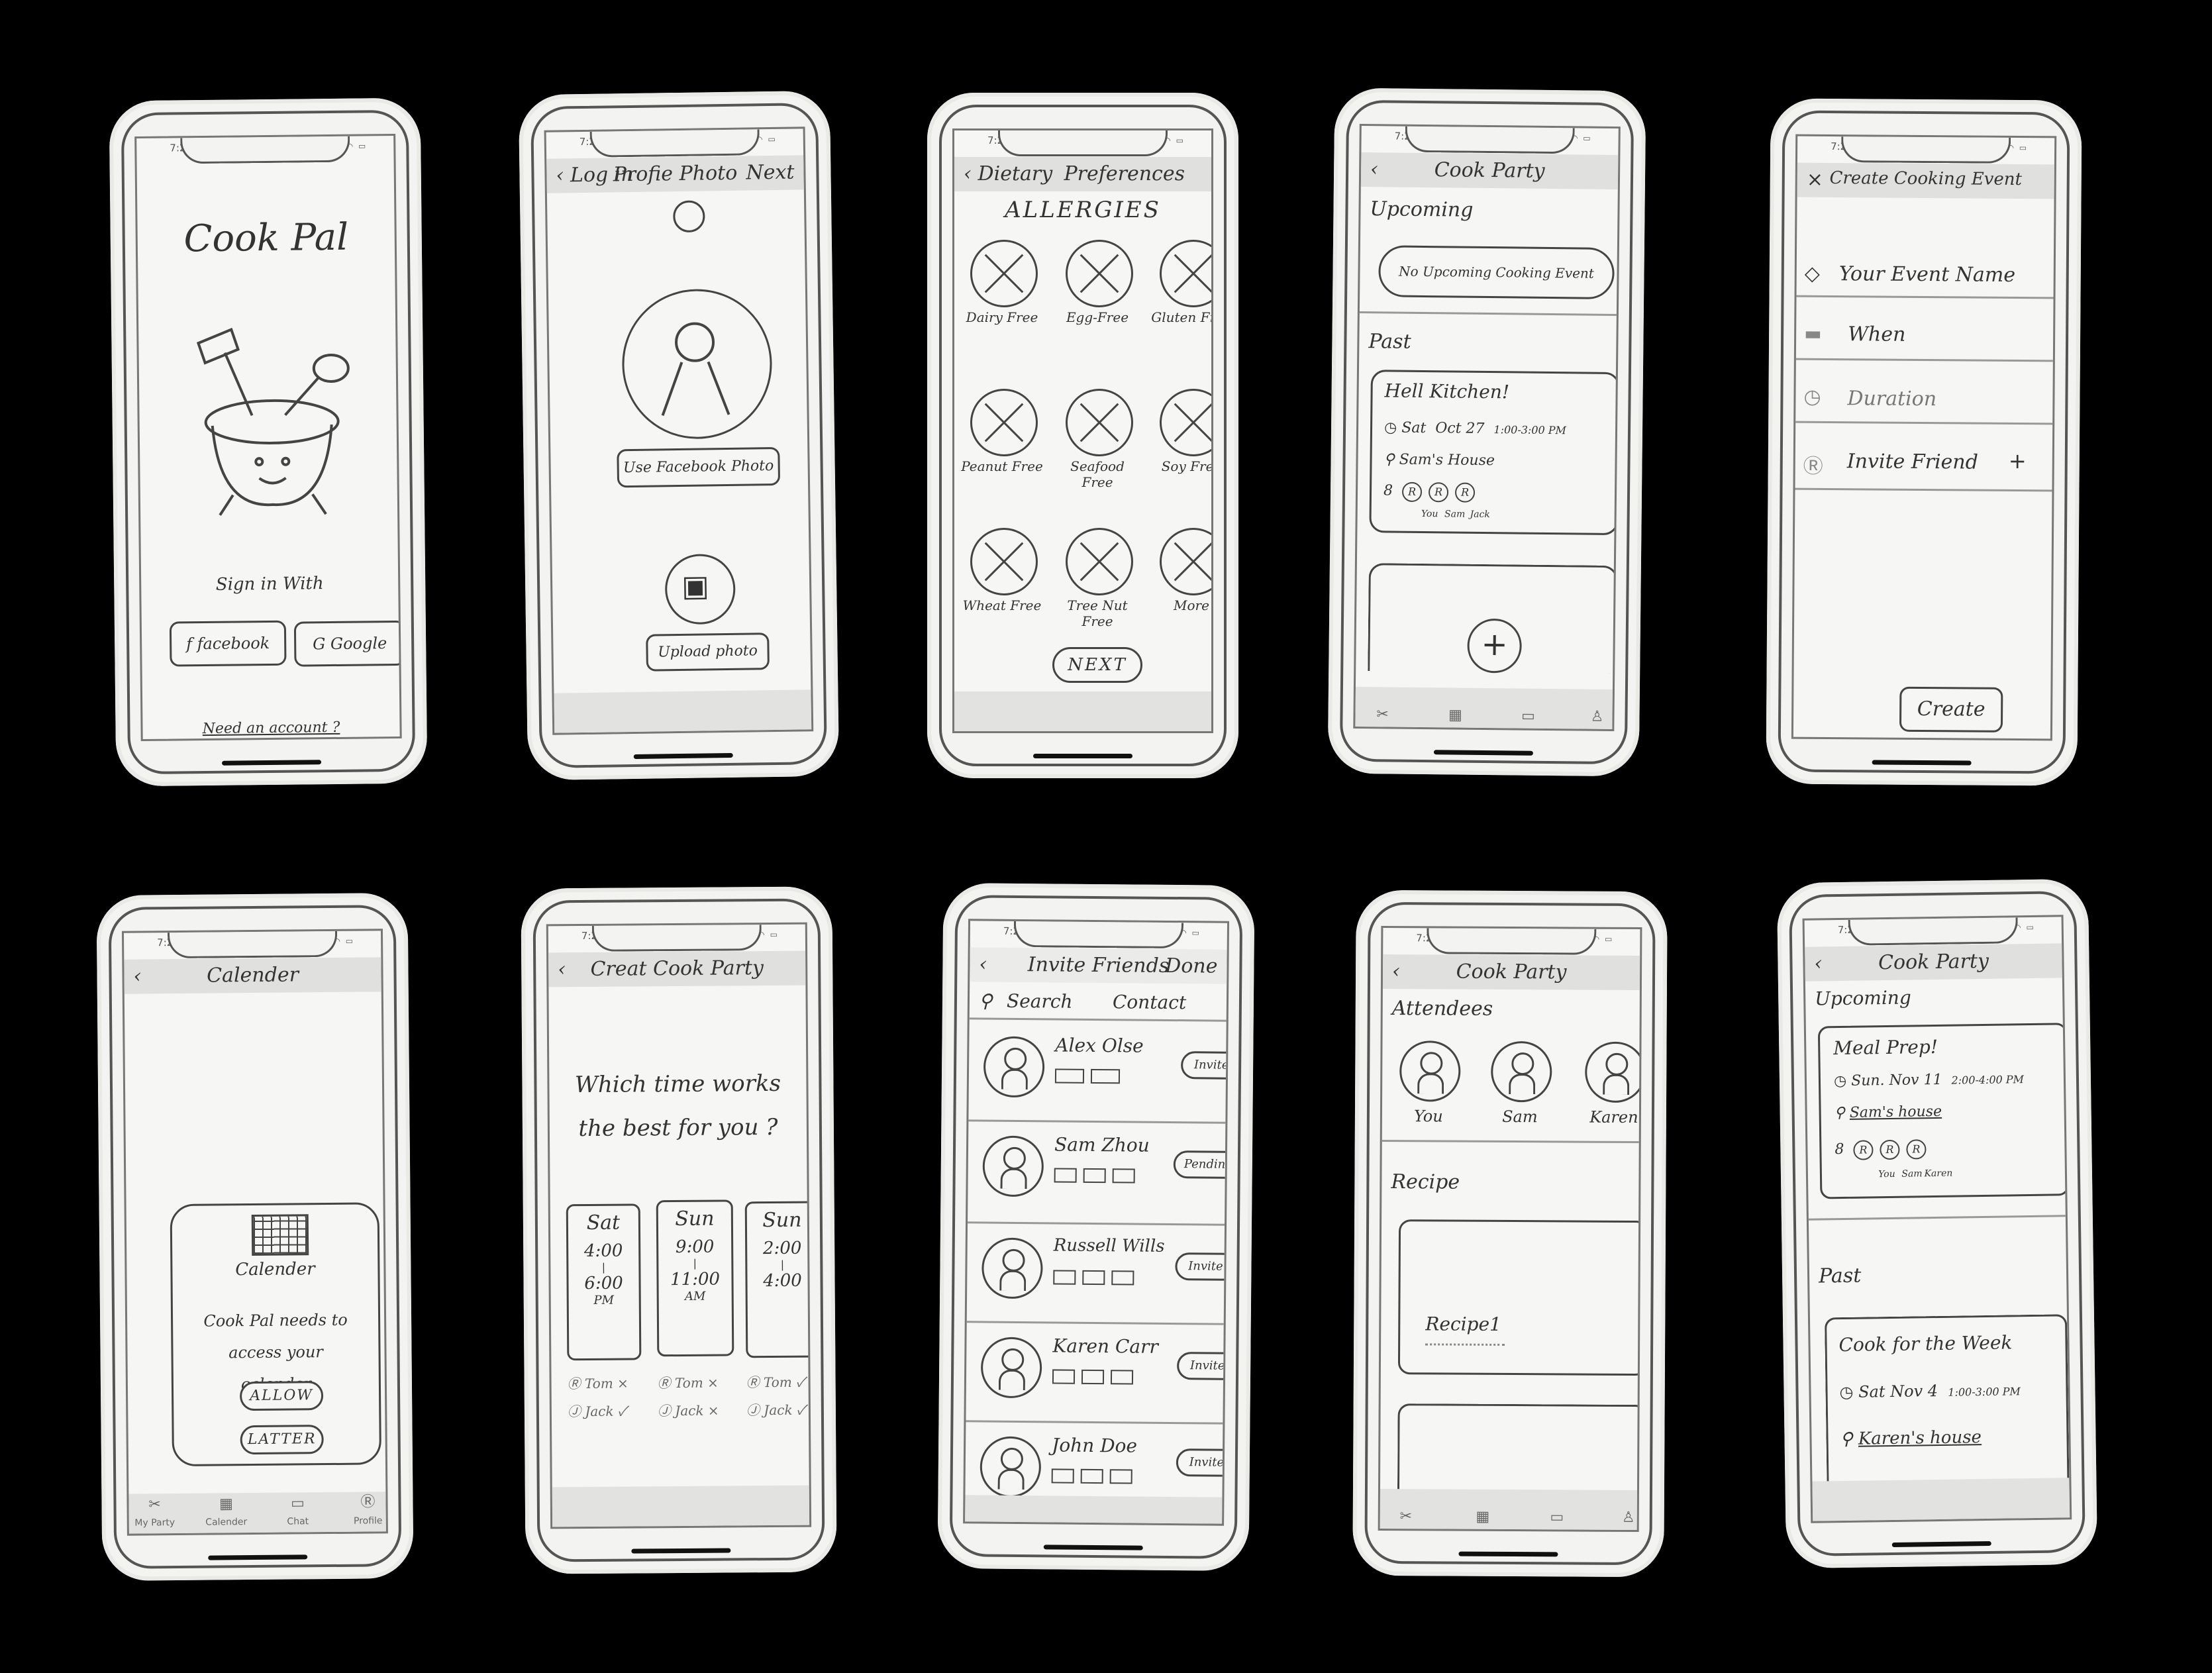 Image resolution: width=2212 pixels, height=1673 pixels. Describe the element at coordinates (778, 1279) in the screenshot. I see `time-slot-card: Sun 2:00 | 4:00` at that location.